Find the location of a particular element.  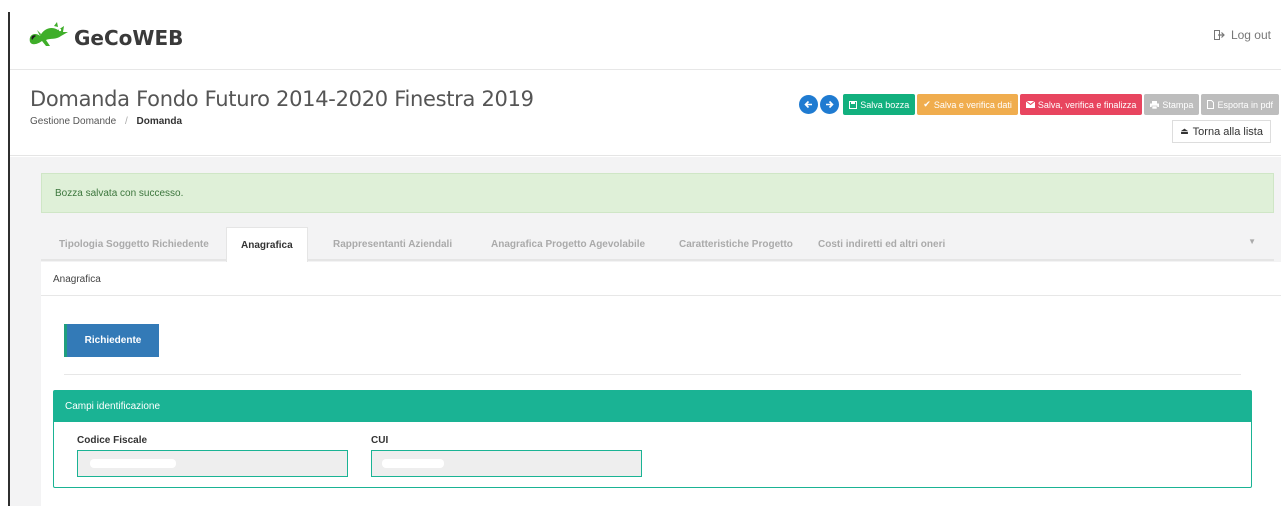

floppy-disk-icon is located at coordinates (853, 104).